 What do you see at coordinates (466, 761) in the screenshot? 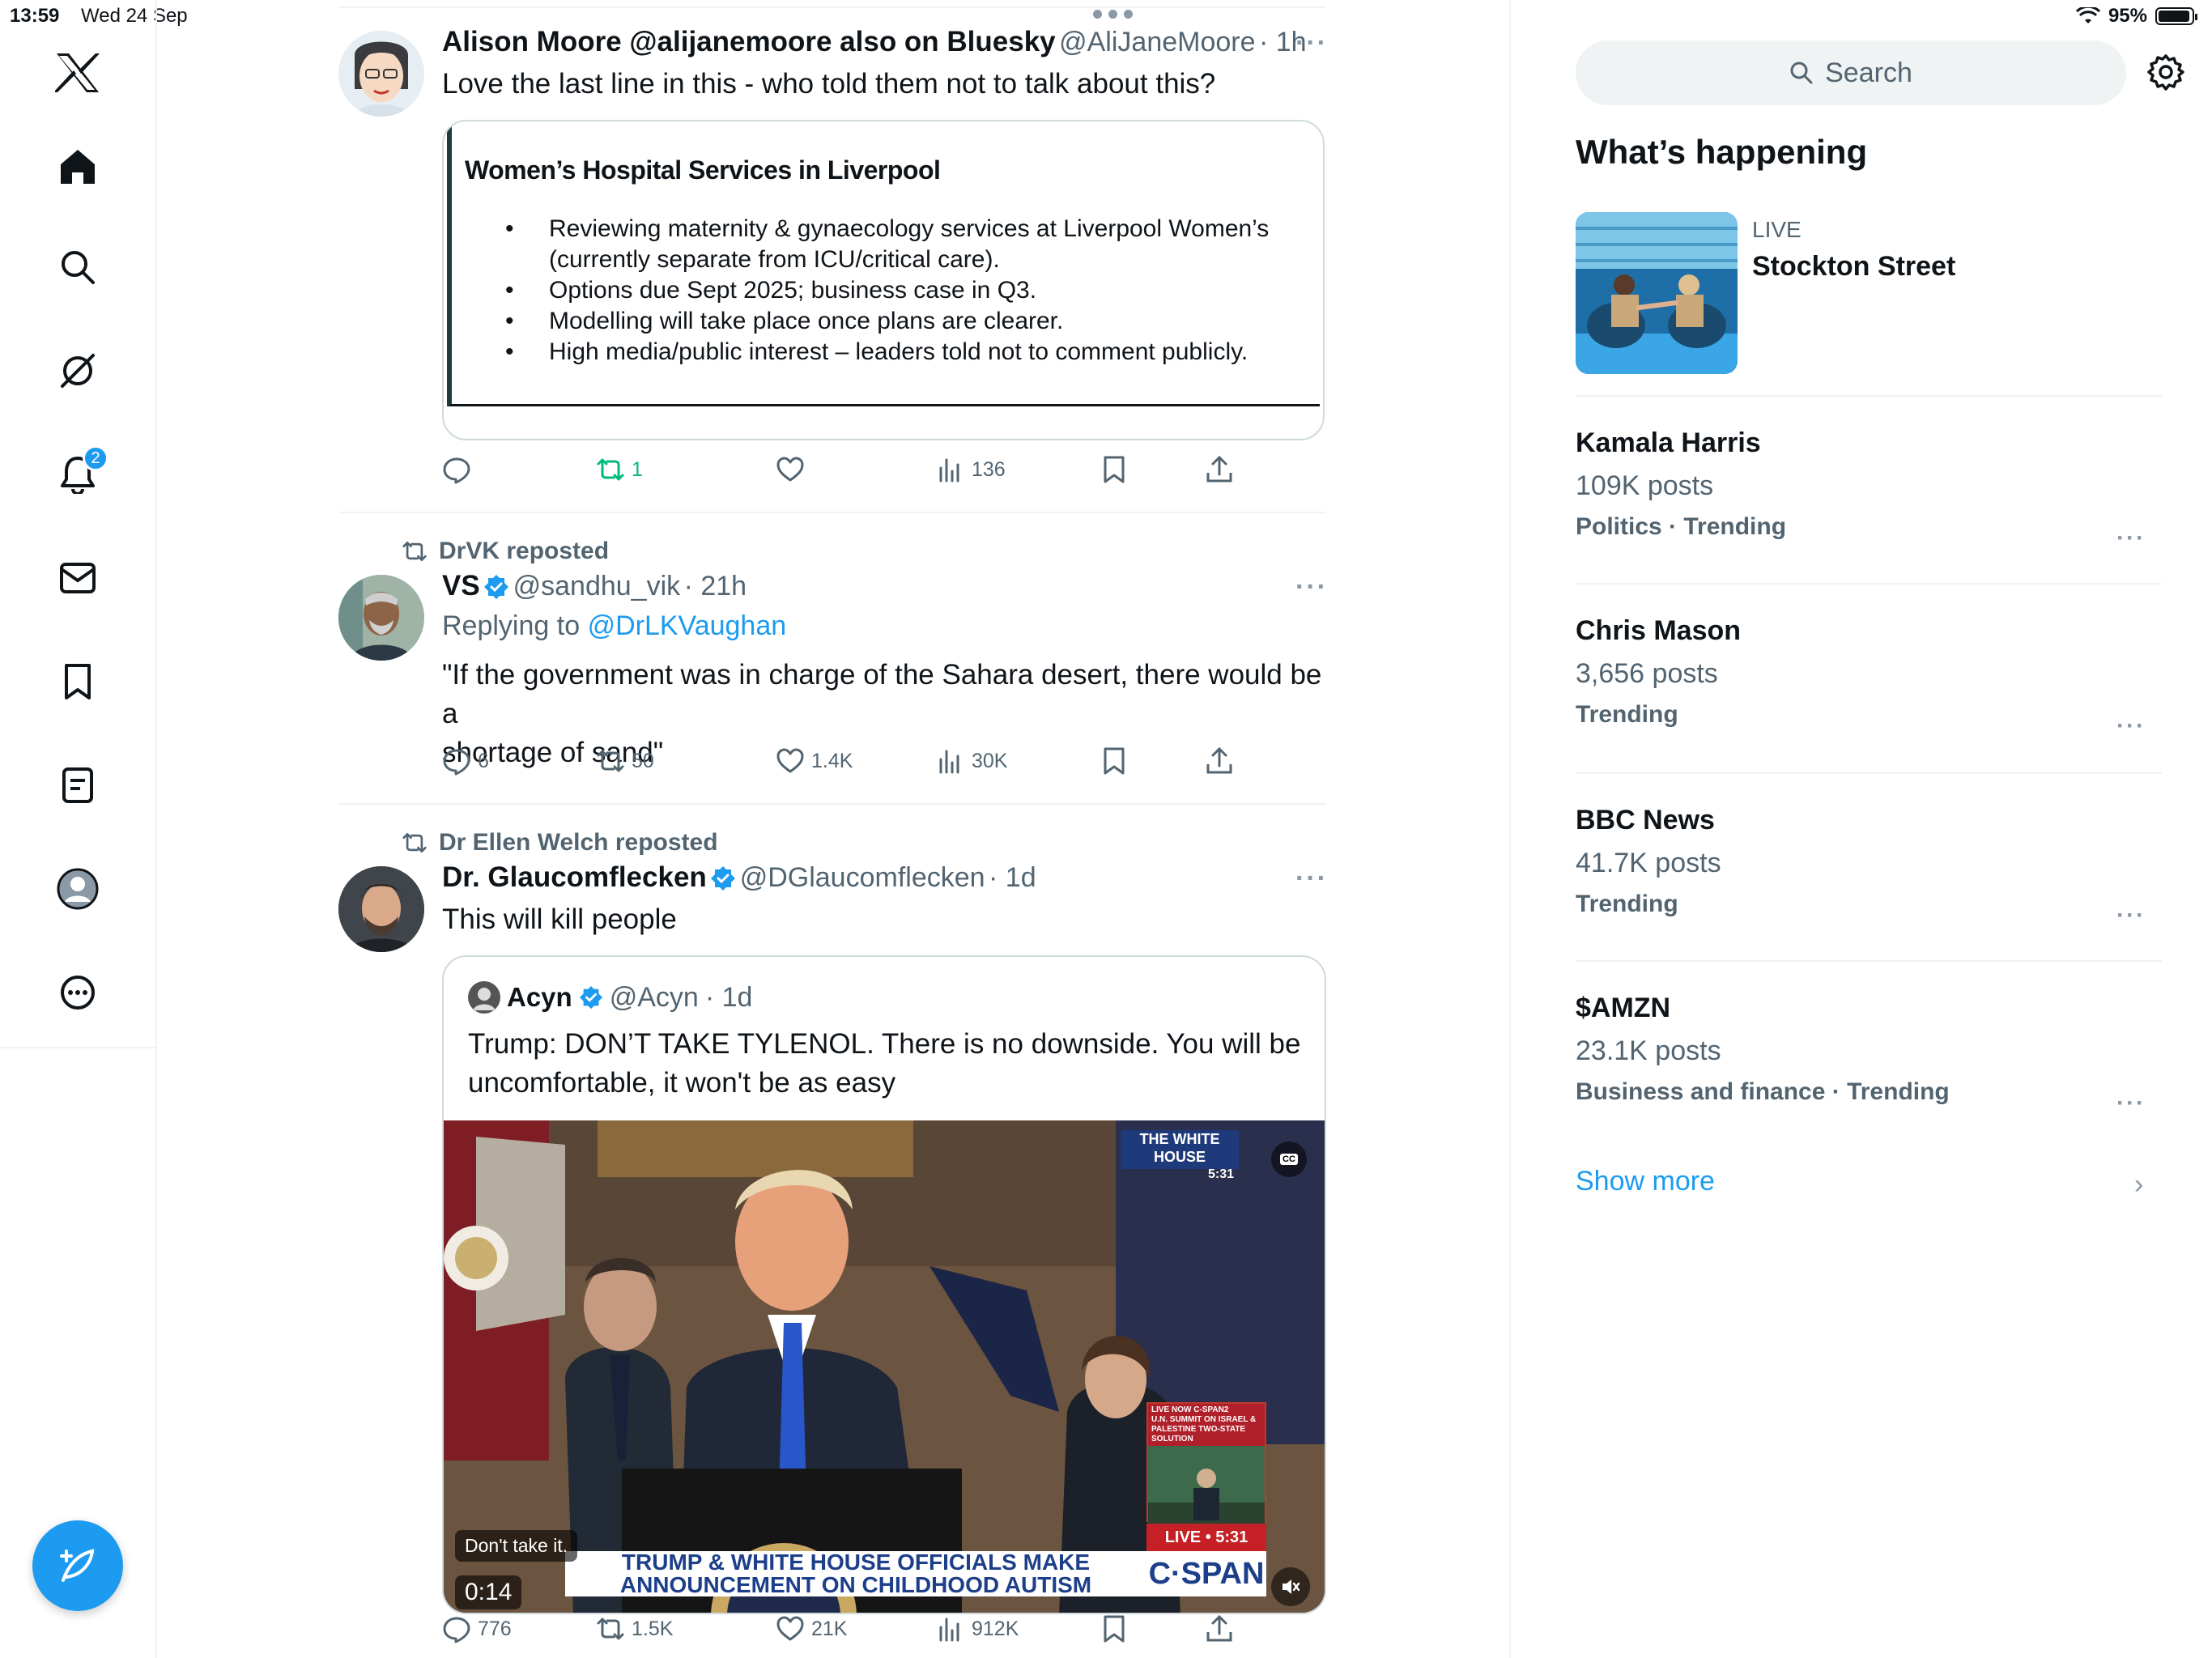
I see `reply-button: 6` at bounding box center [466, 761].